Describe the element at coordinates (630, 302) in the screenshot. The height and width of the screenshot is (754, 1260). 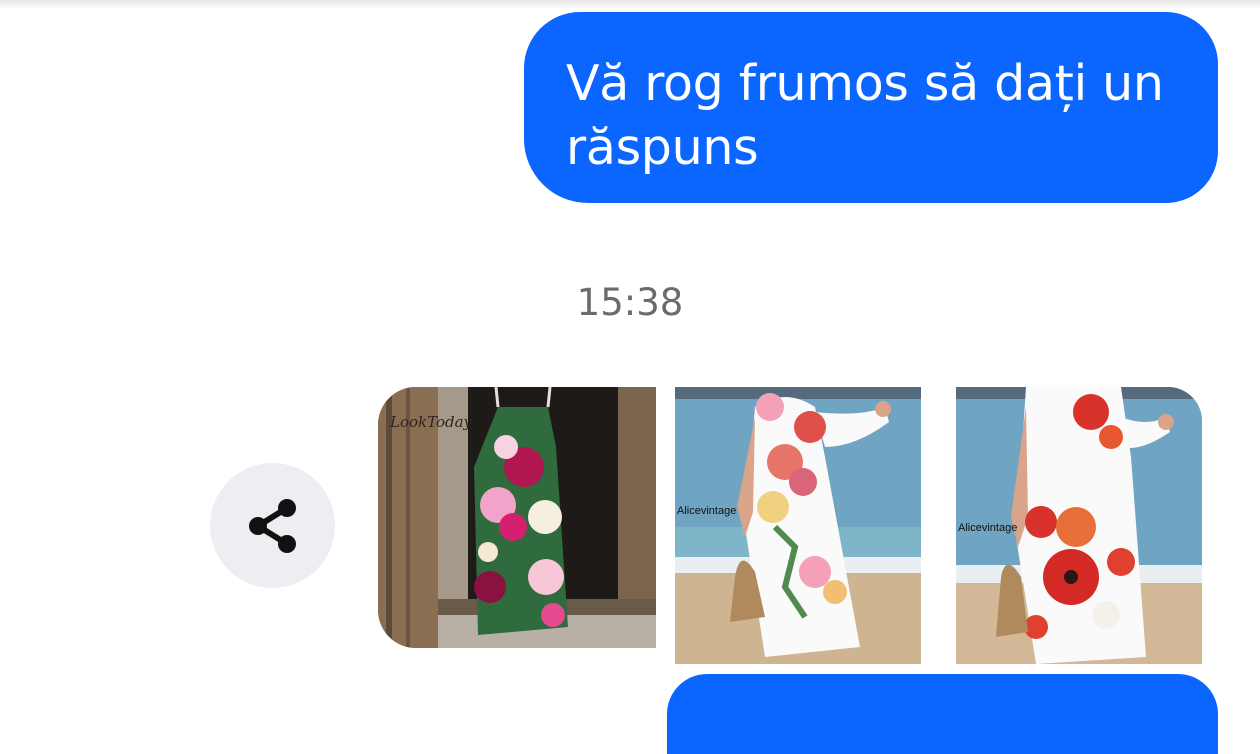
I see `message-timestamp: 15:38` at that location.